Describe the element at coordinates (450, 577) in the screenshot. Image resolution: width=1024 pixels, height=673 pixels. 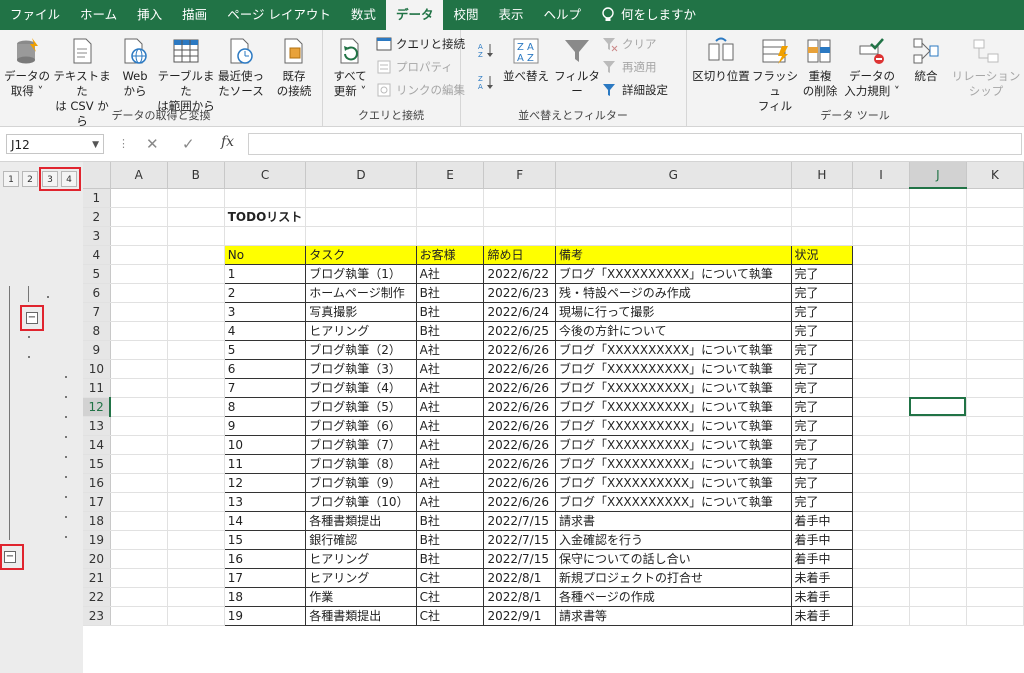
I see `cell-E21: C社` at that location.